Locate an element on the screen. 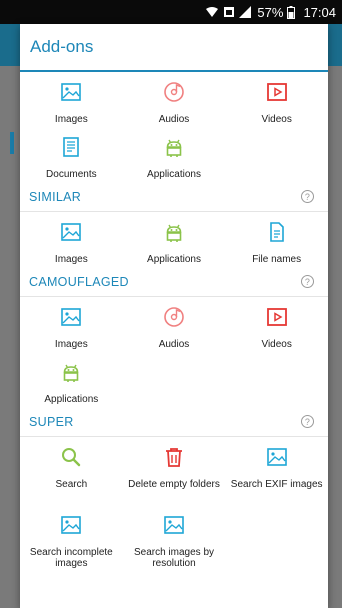 The image size is (342, 608). addon-documents: Documents is located at coordinates (71, 154).